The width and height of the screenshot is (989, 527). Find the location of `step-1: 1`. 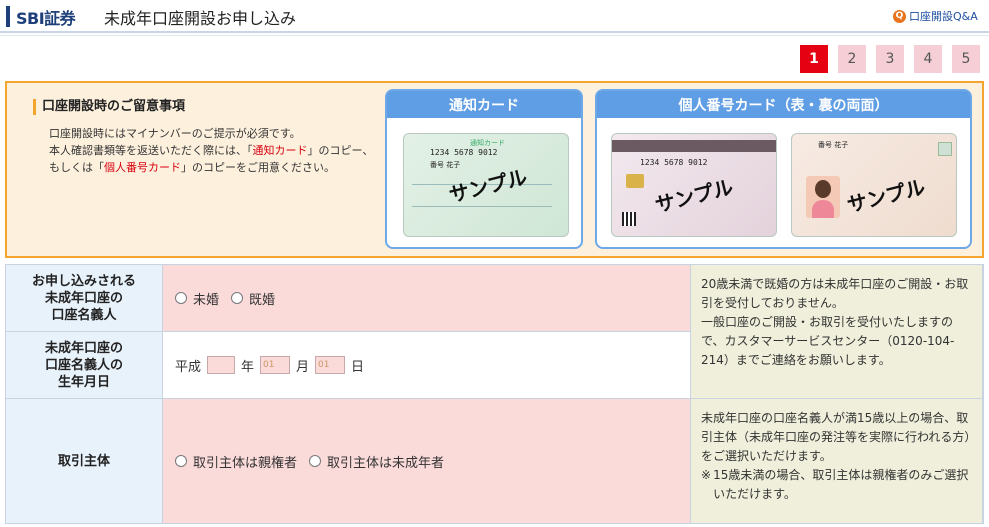

step-1: 1 is located at coordinates (814, 59).